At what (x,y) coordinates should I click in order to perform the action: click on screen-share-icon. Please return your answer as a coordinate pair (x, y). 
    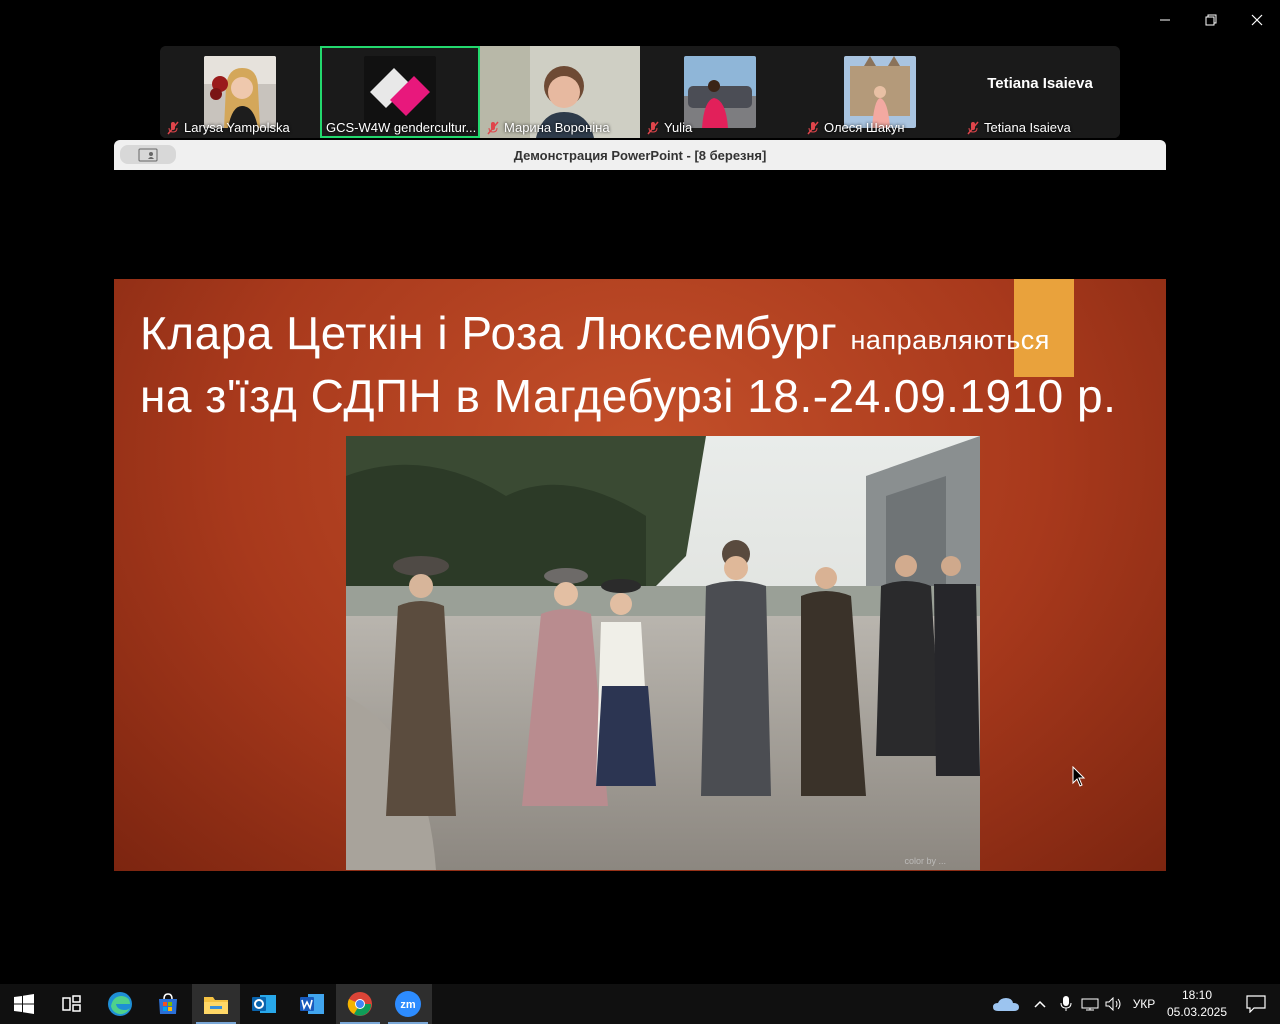
    Looking at the image, I should click on (148, 154).